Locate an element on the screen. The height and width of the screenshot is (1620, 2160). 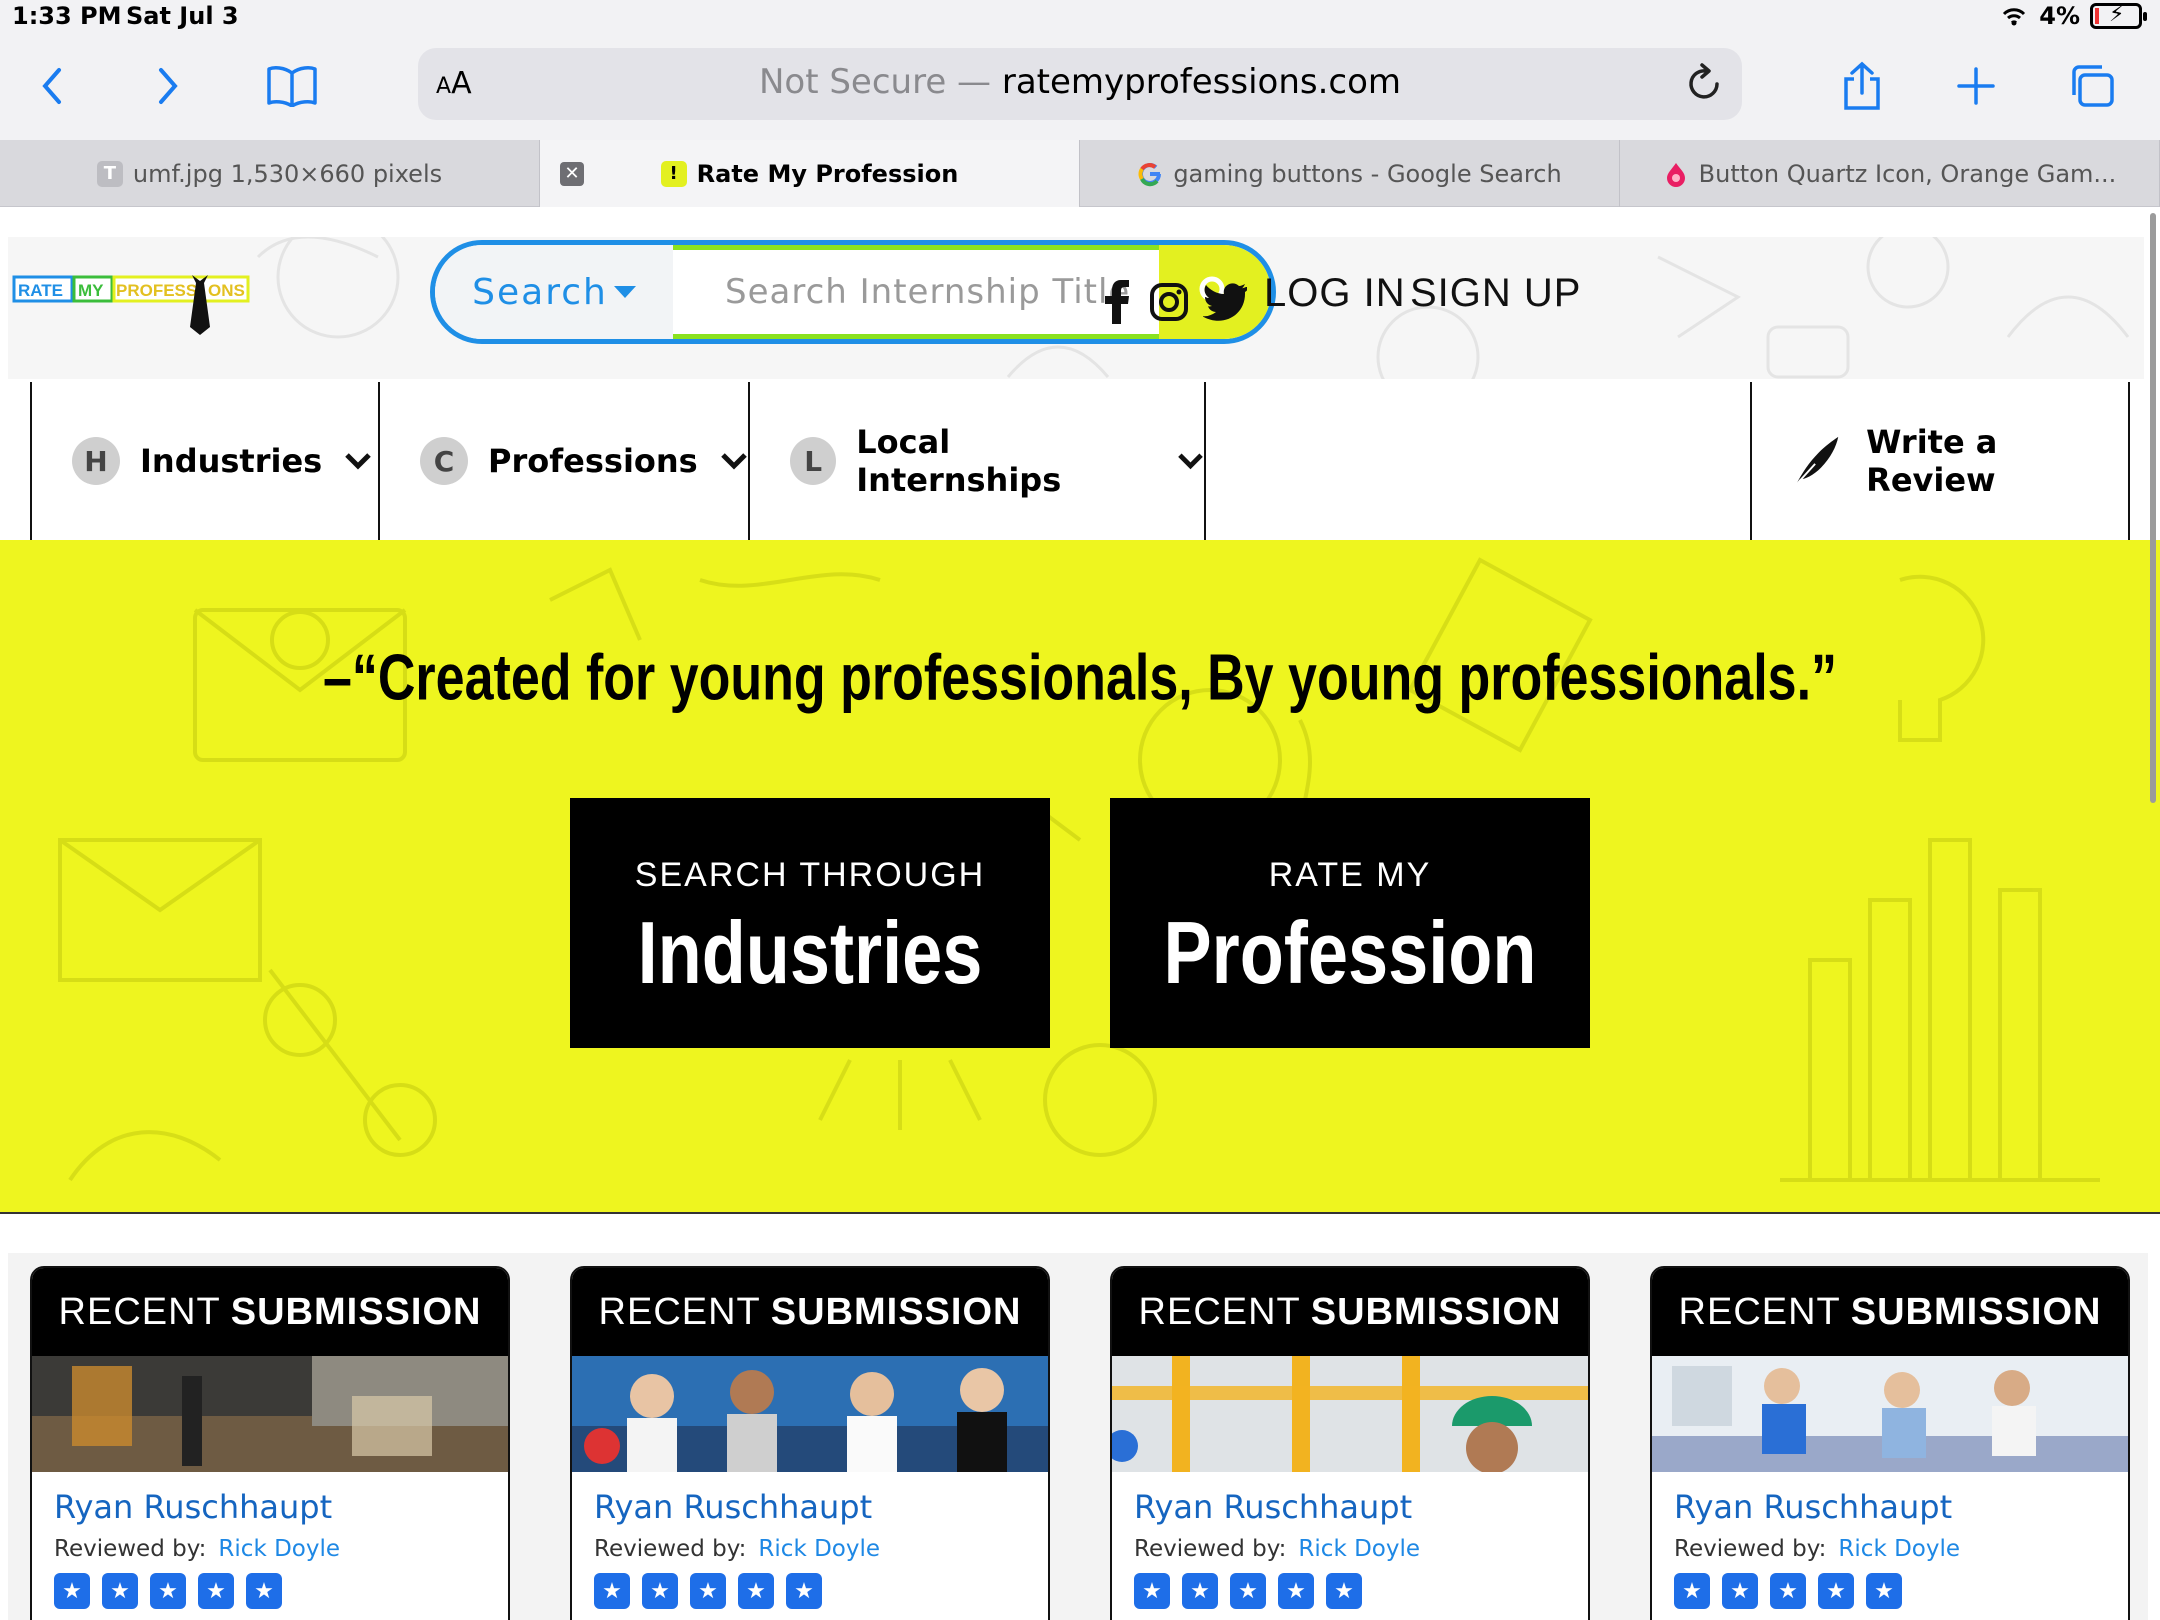
nav-industries: H Industries is located at coordinates (205, 461).